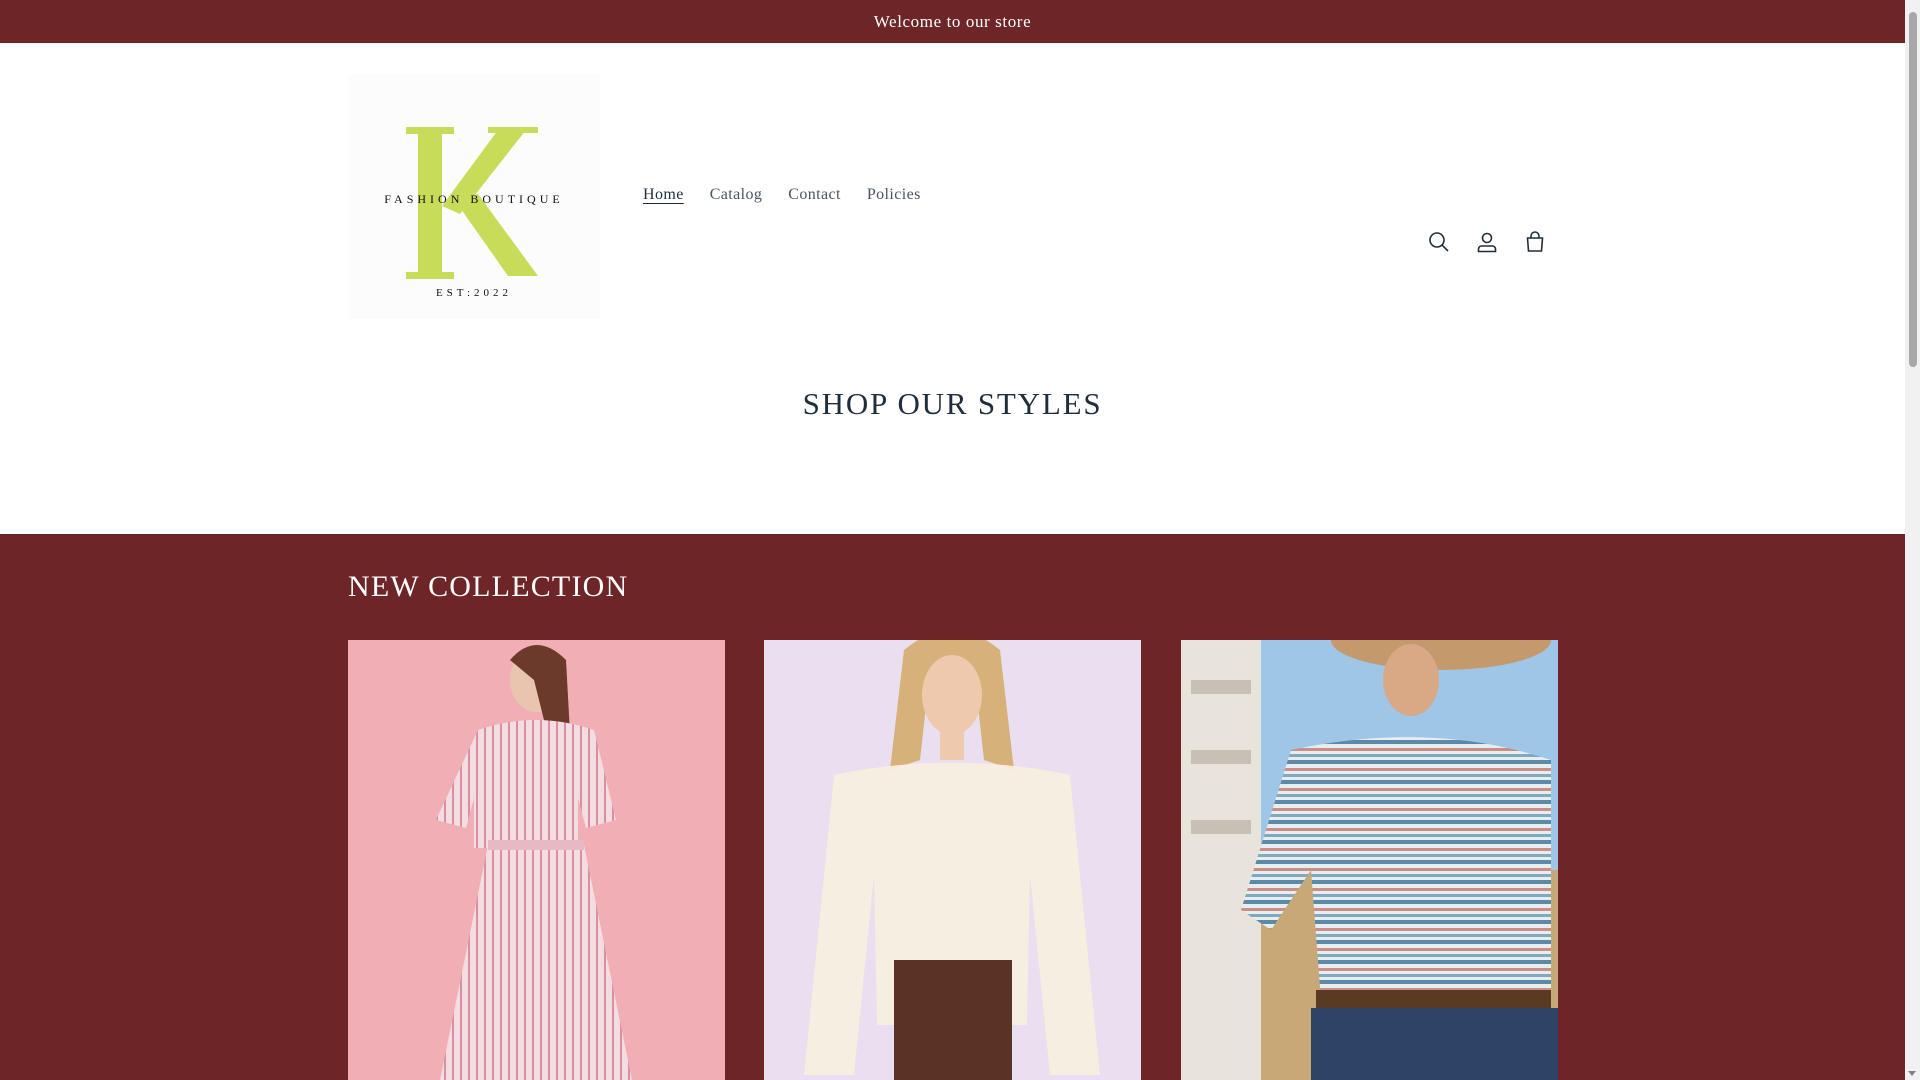  I want to click on announcement-text: Welcome to our store, so click(952, 21).